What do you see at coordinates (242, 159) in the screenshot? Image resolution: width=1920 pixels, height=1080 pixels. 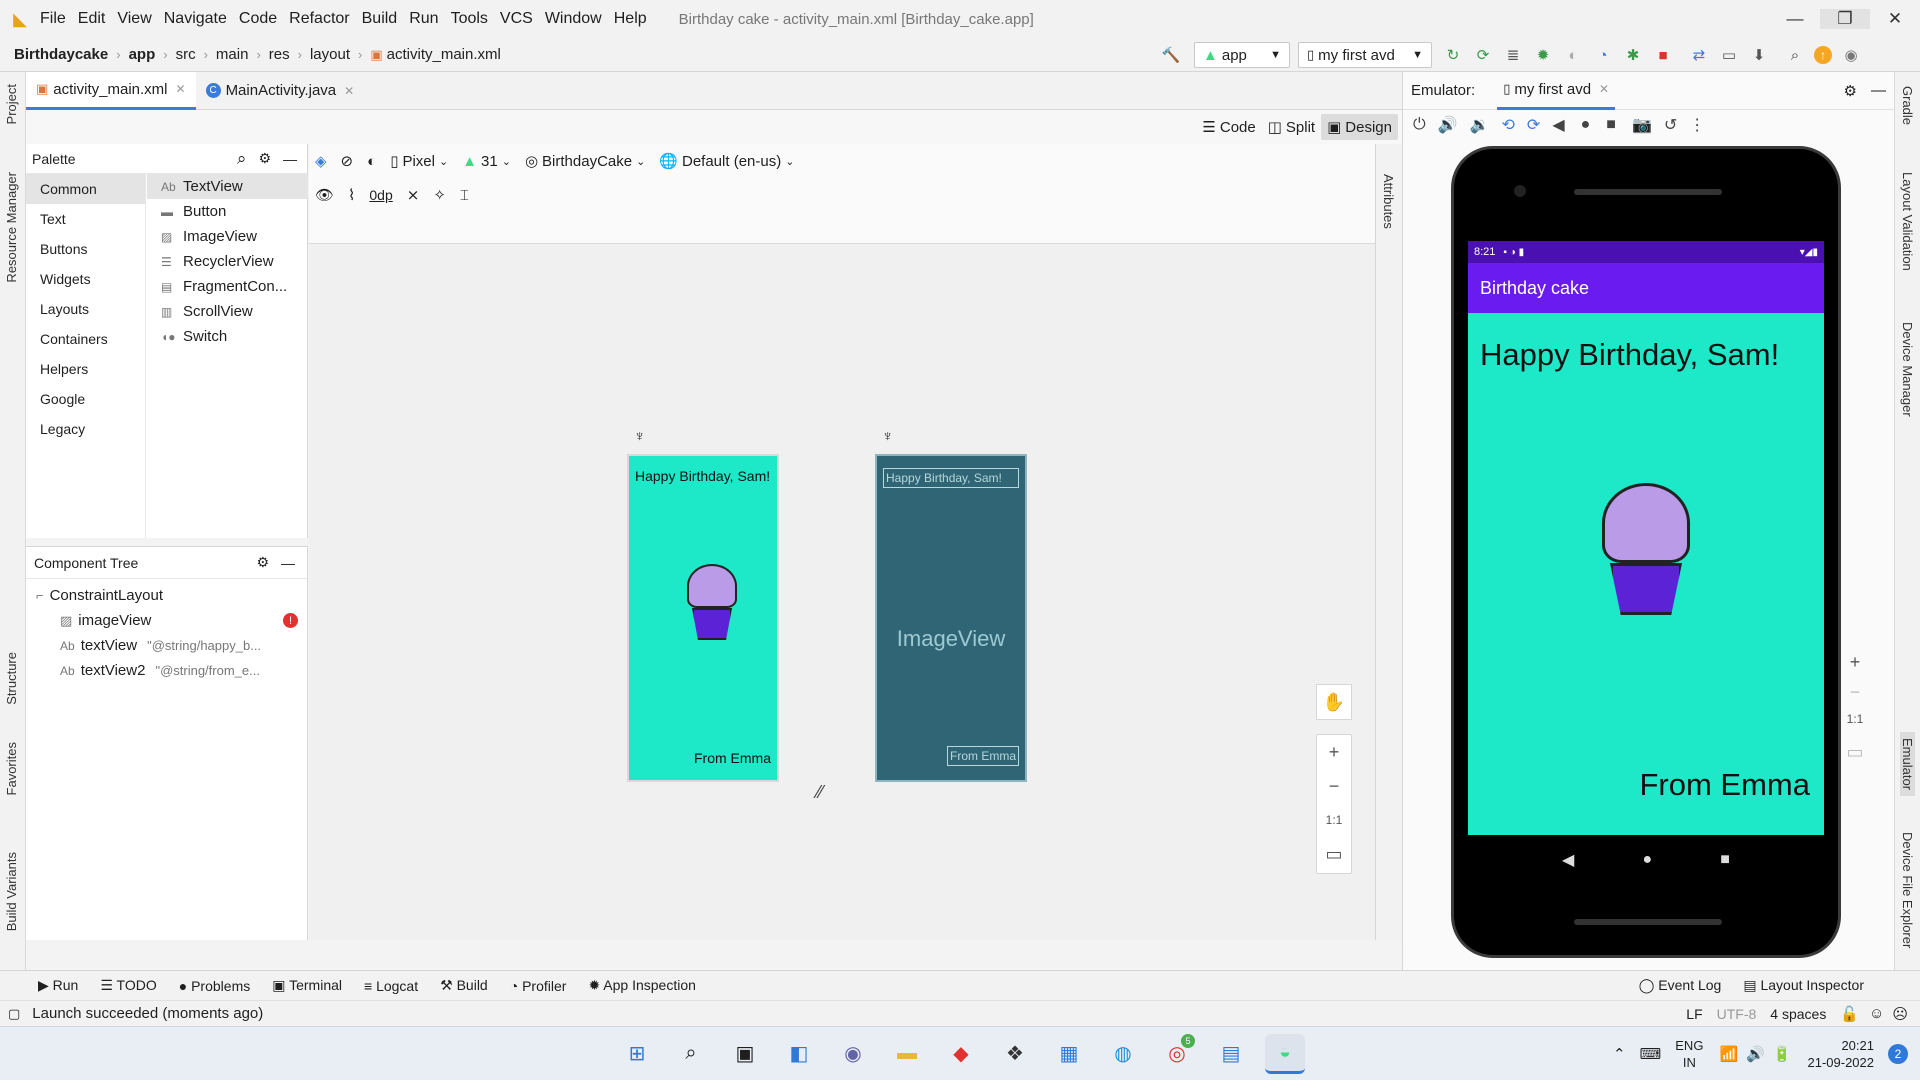 I see `search-icon: ⌕` at bounding box center [242, 159].